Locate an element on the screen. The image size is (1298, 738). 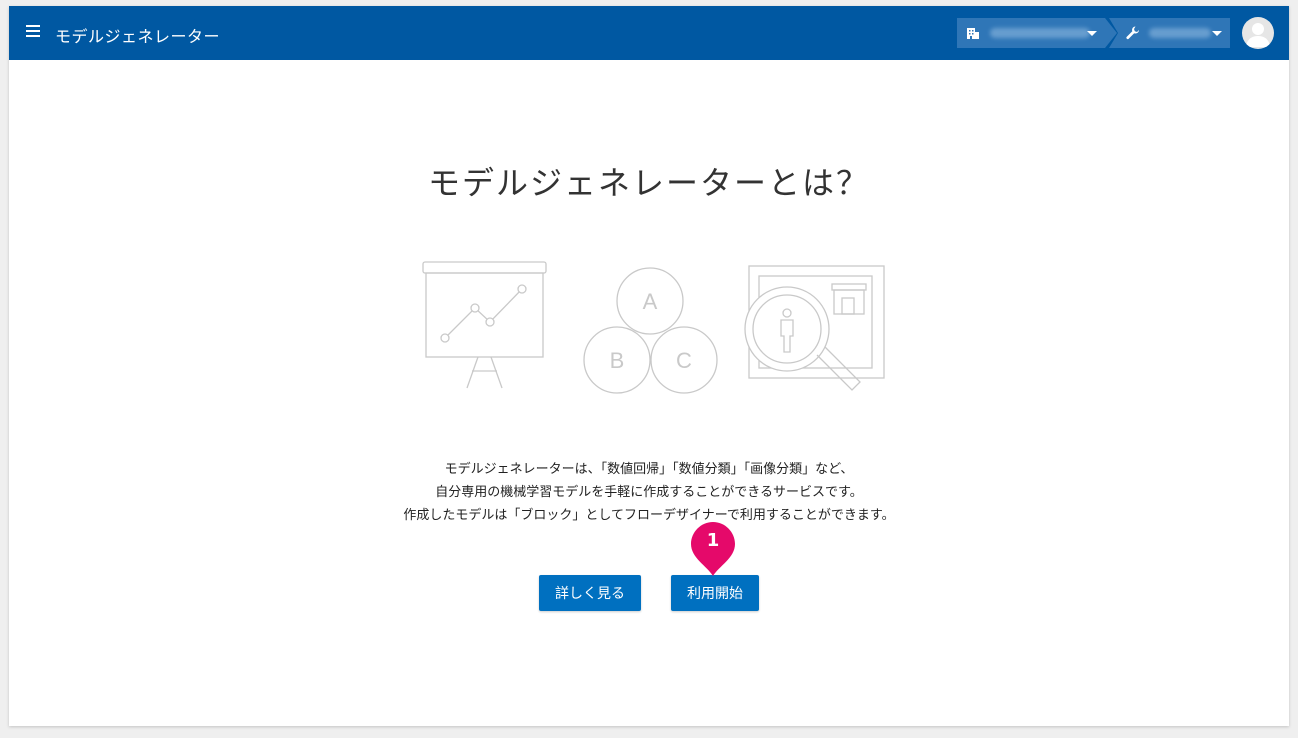
step-marker: 1 is located at coordinates (713, 549).